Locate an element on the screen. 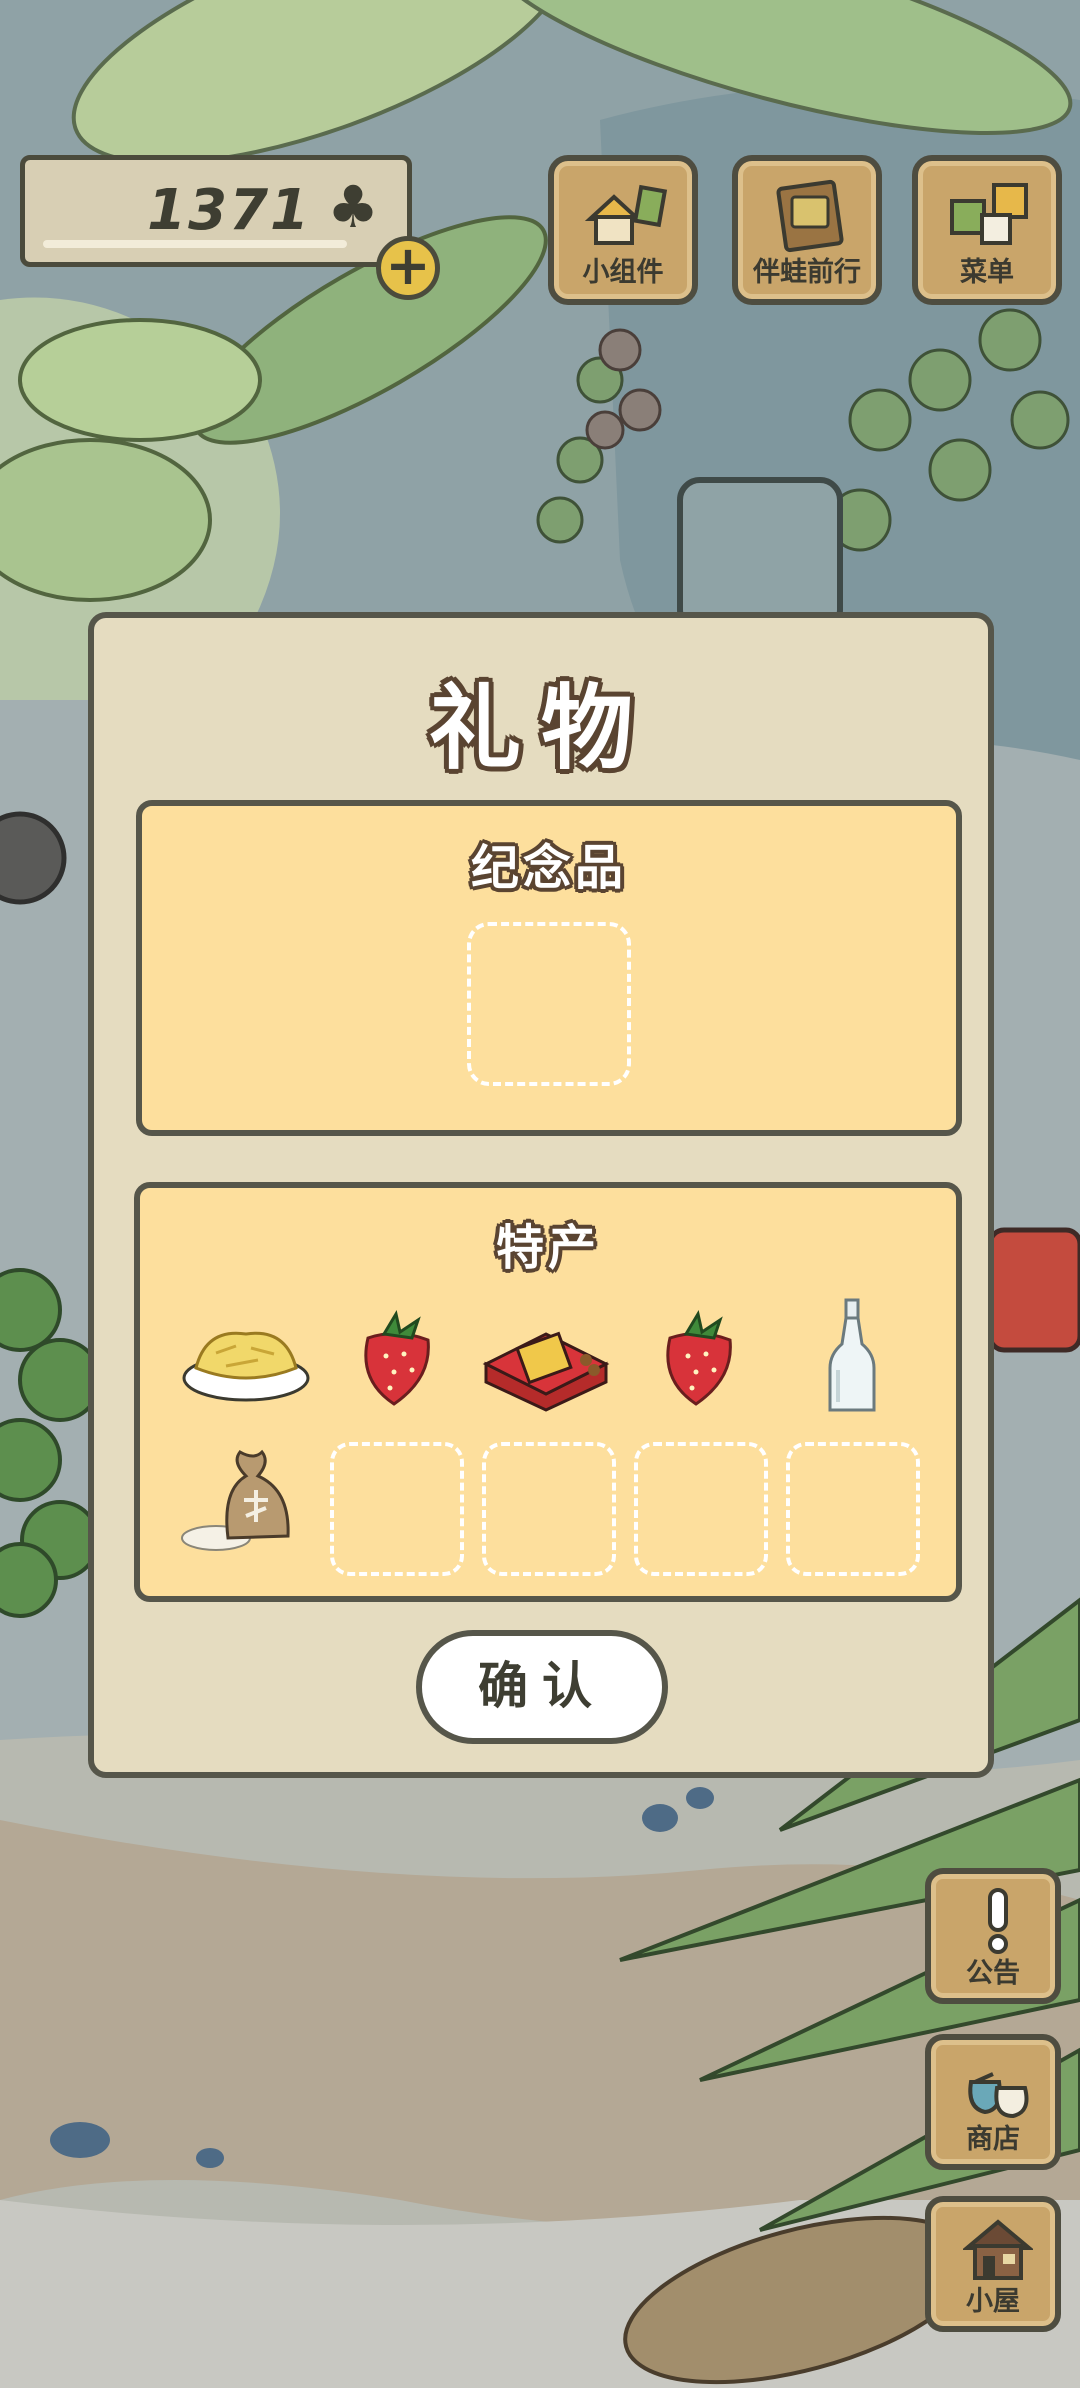 This screenshot has width=1080, height=2388. dialog-title: 礼物 is located at coordinates (540, 728).